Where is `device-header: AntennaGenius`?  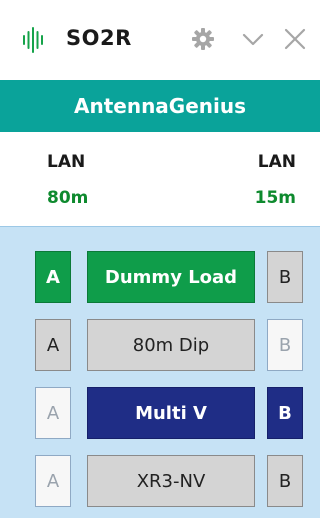 device-header: AntennaGenius is located at coordinates (160, 106).